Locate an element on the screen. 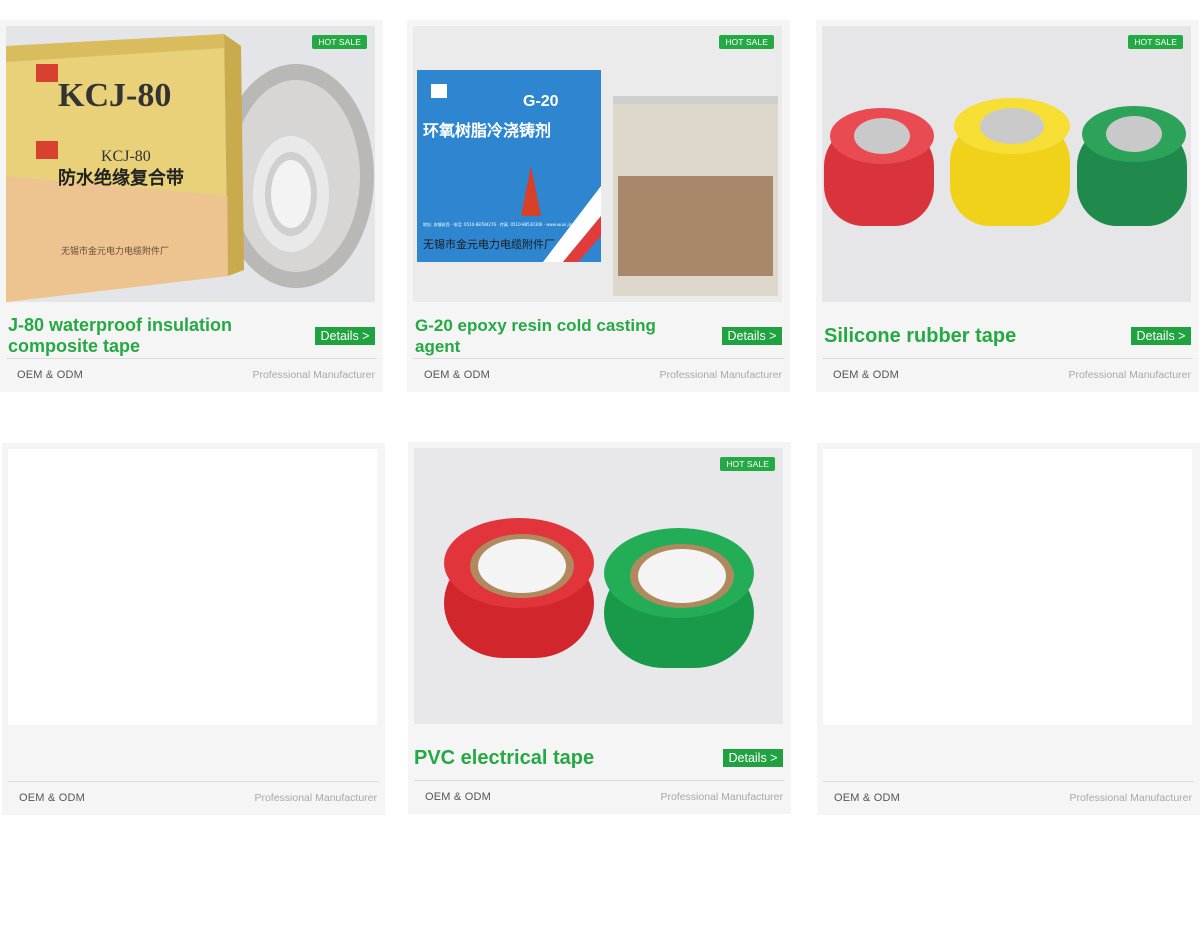 The image size is (1200, 950). product-title-pvc: PVC electrical tape is located at coordinates (549, 758).